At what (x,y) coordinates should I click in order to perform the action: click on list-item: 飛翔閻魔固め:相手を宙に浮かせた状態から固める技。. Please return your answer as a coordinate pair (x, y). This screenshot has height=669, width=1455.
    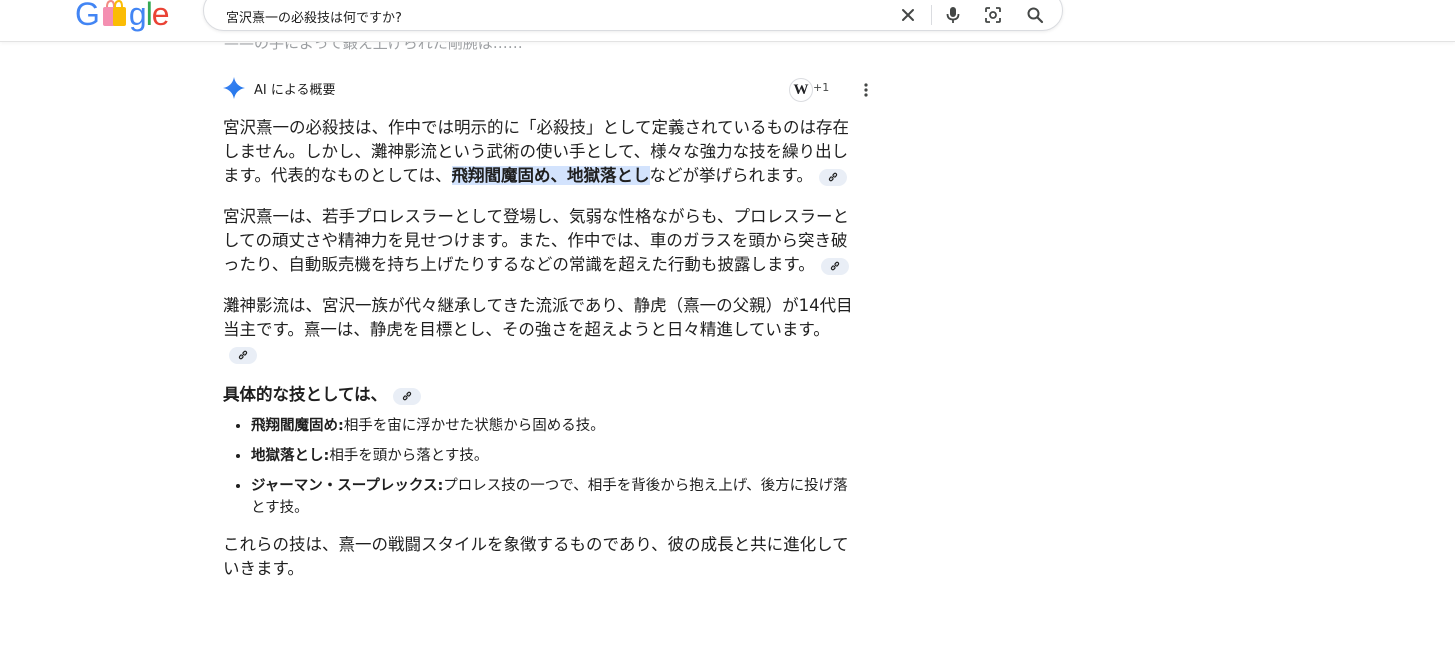
    Looking at the image, I should click on (554, 426).